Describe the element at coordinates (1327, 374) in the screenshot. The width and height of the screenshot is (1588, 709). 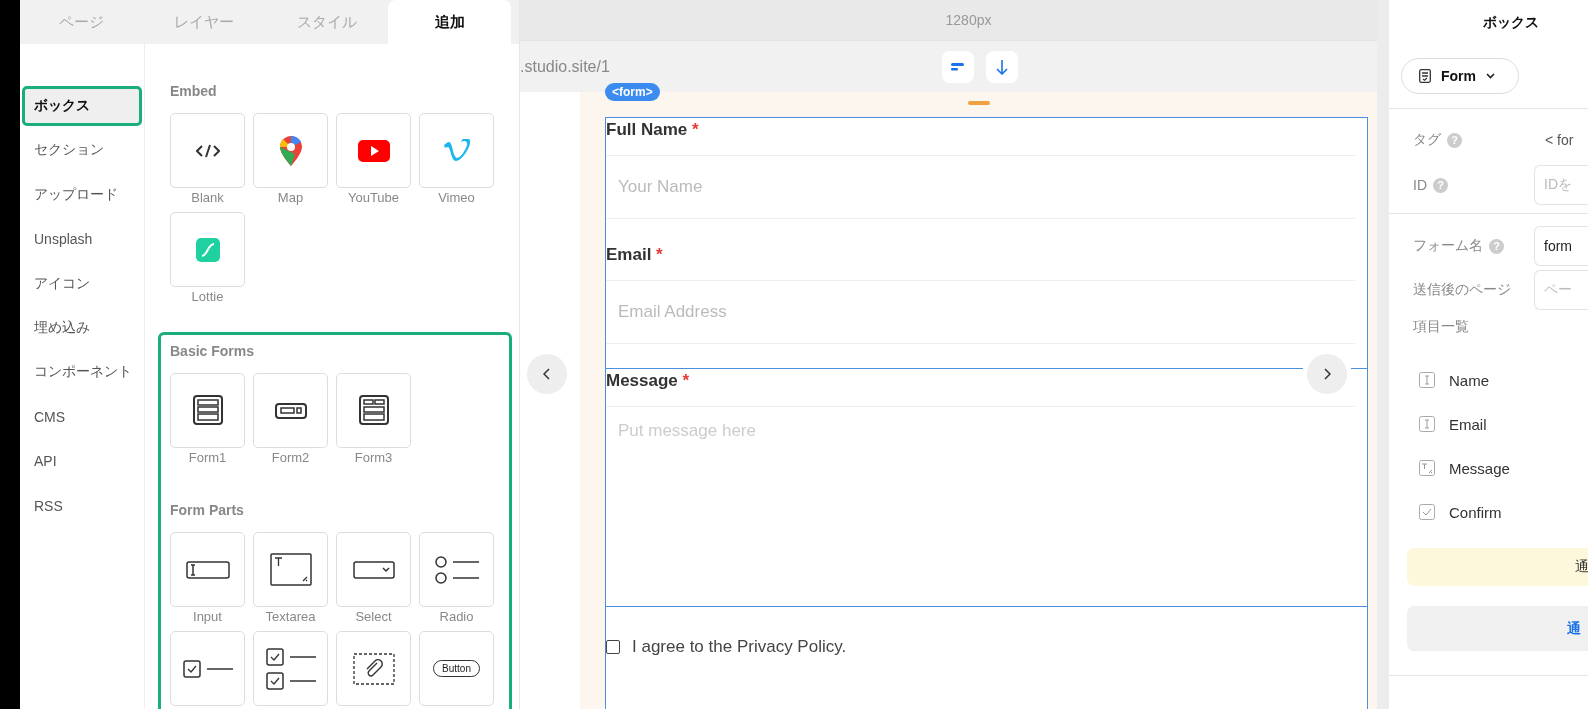
I see `chevron-right-icon` at that location.